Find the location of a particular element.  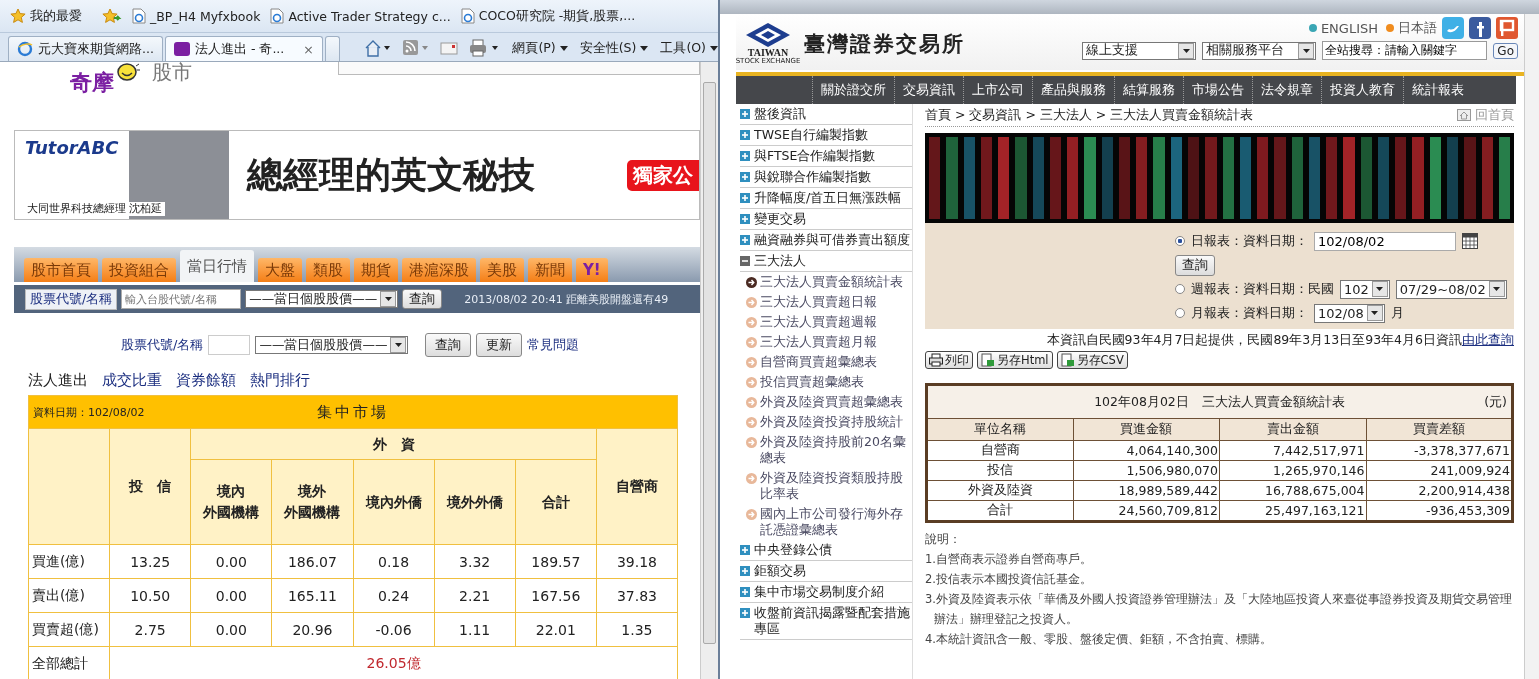

nav-tab: 股市首頁 is located at coordinates (61, 270).